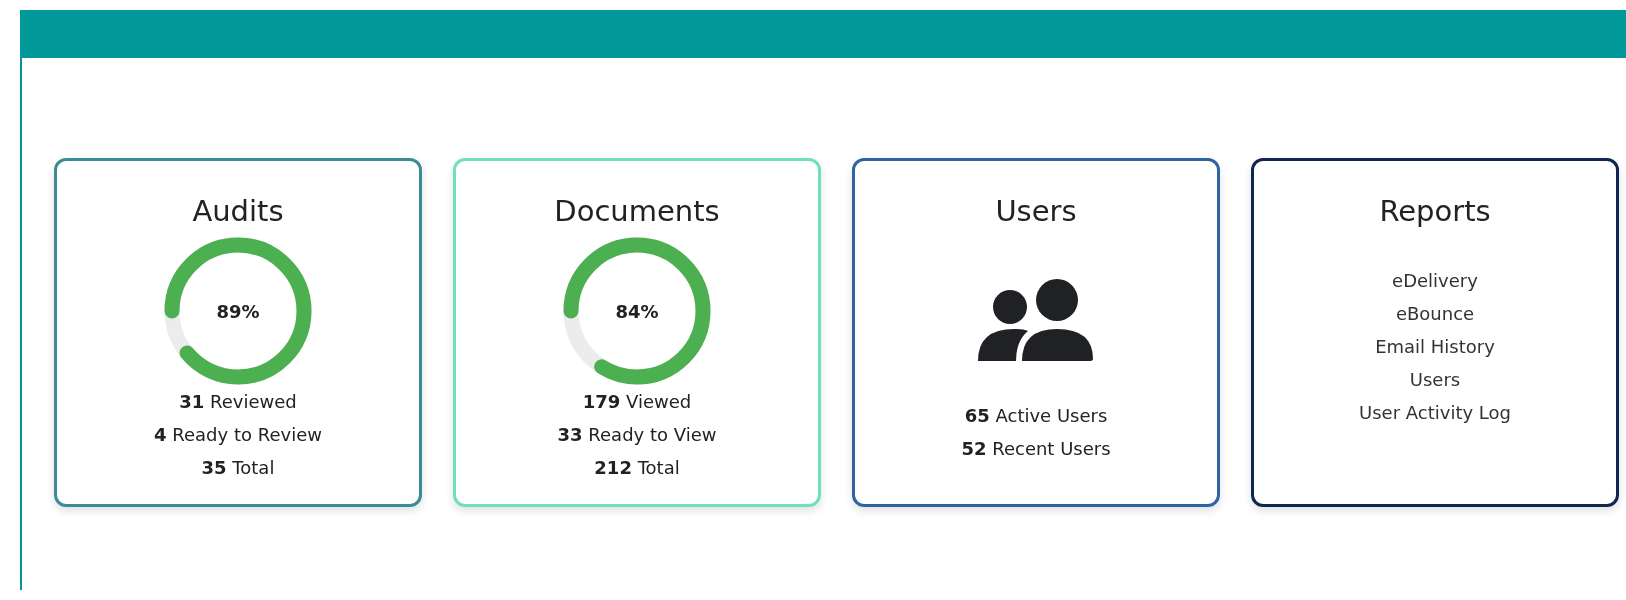  I want to click on stat-line: 212 Total, so click(637, 468).